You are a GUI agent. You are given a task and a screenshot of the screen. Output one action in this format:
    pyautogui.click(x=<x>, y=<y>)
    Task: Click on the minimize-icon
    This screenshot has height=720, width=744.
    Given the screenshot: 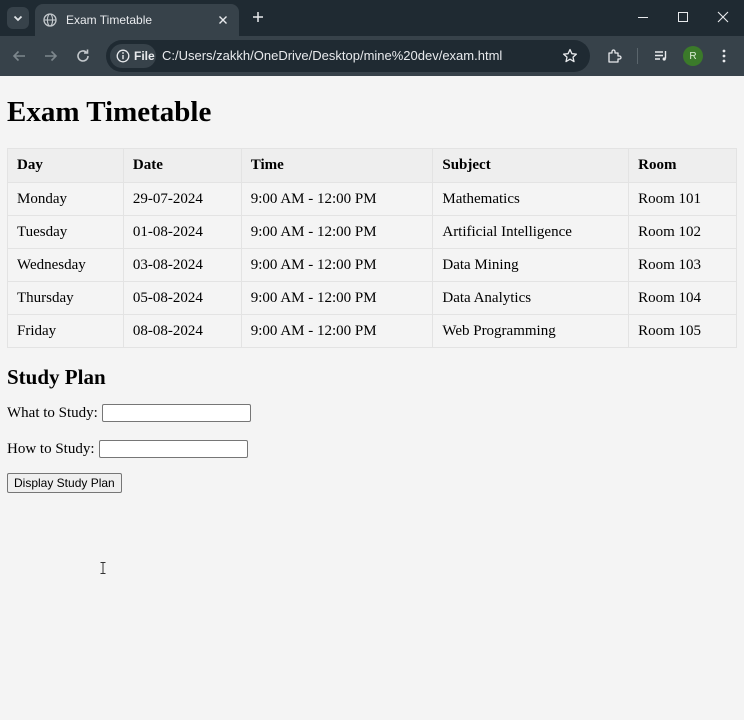 What is the action you would take?
    pyautogui.click(x=643, y=17)
    